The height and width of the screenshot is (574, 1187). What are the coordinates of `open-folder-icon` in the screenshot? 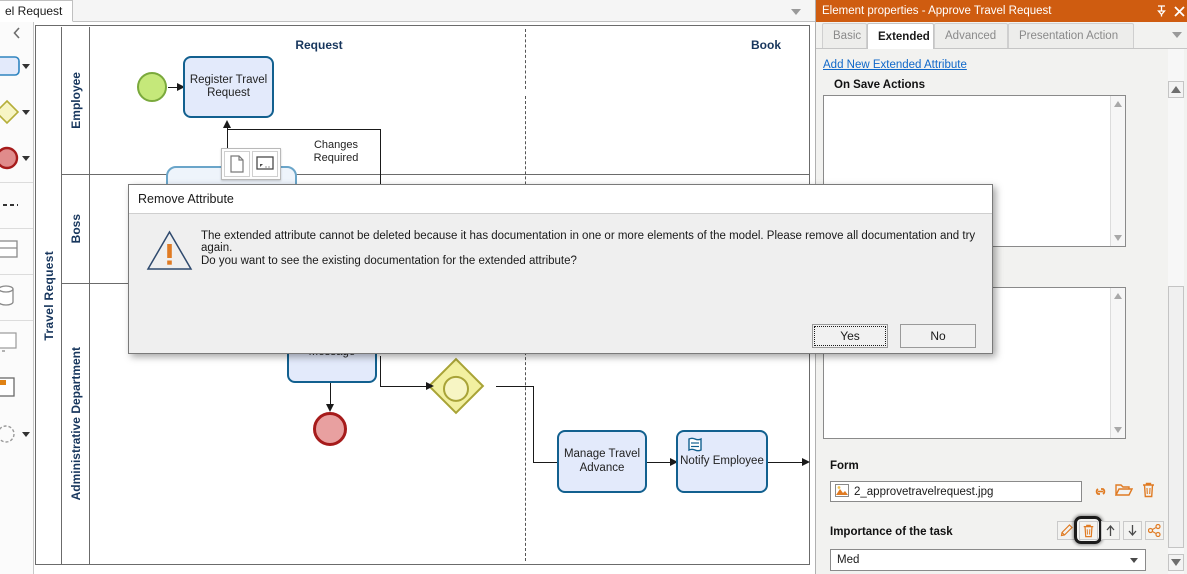 It's located at (1124, 490).